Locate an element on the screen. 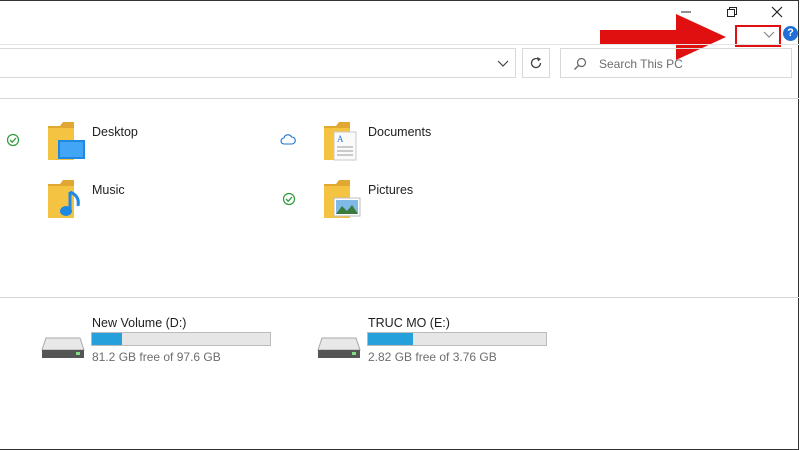 The width and height of the screenshot is (800, 450). search-icon is located at coordinates (580, 63).